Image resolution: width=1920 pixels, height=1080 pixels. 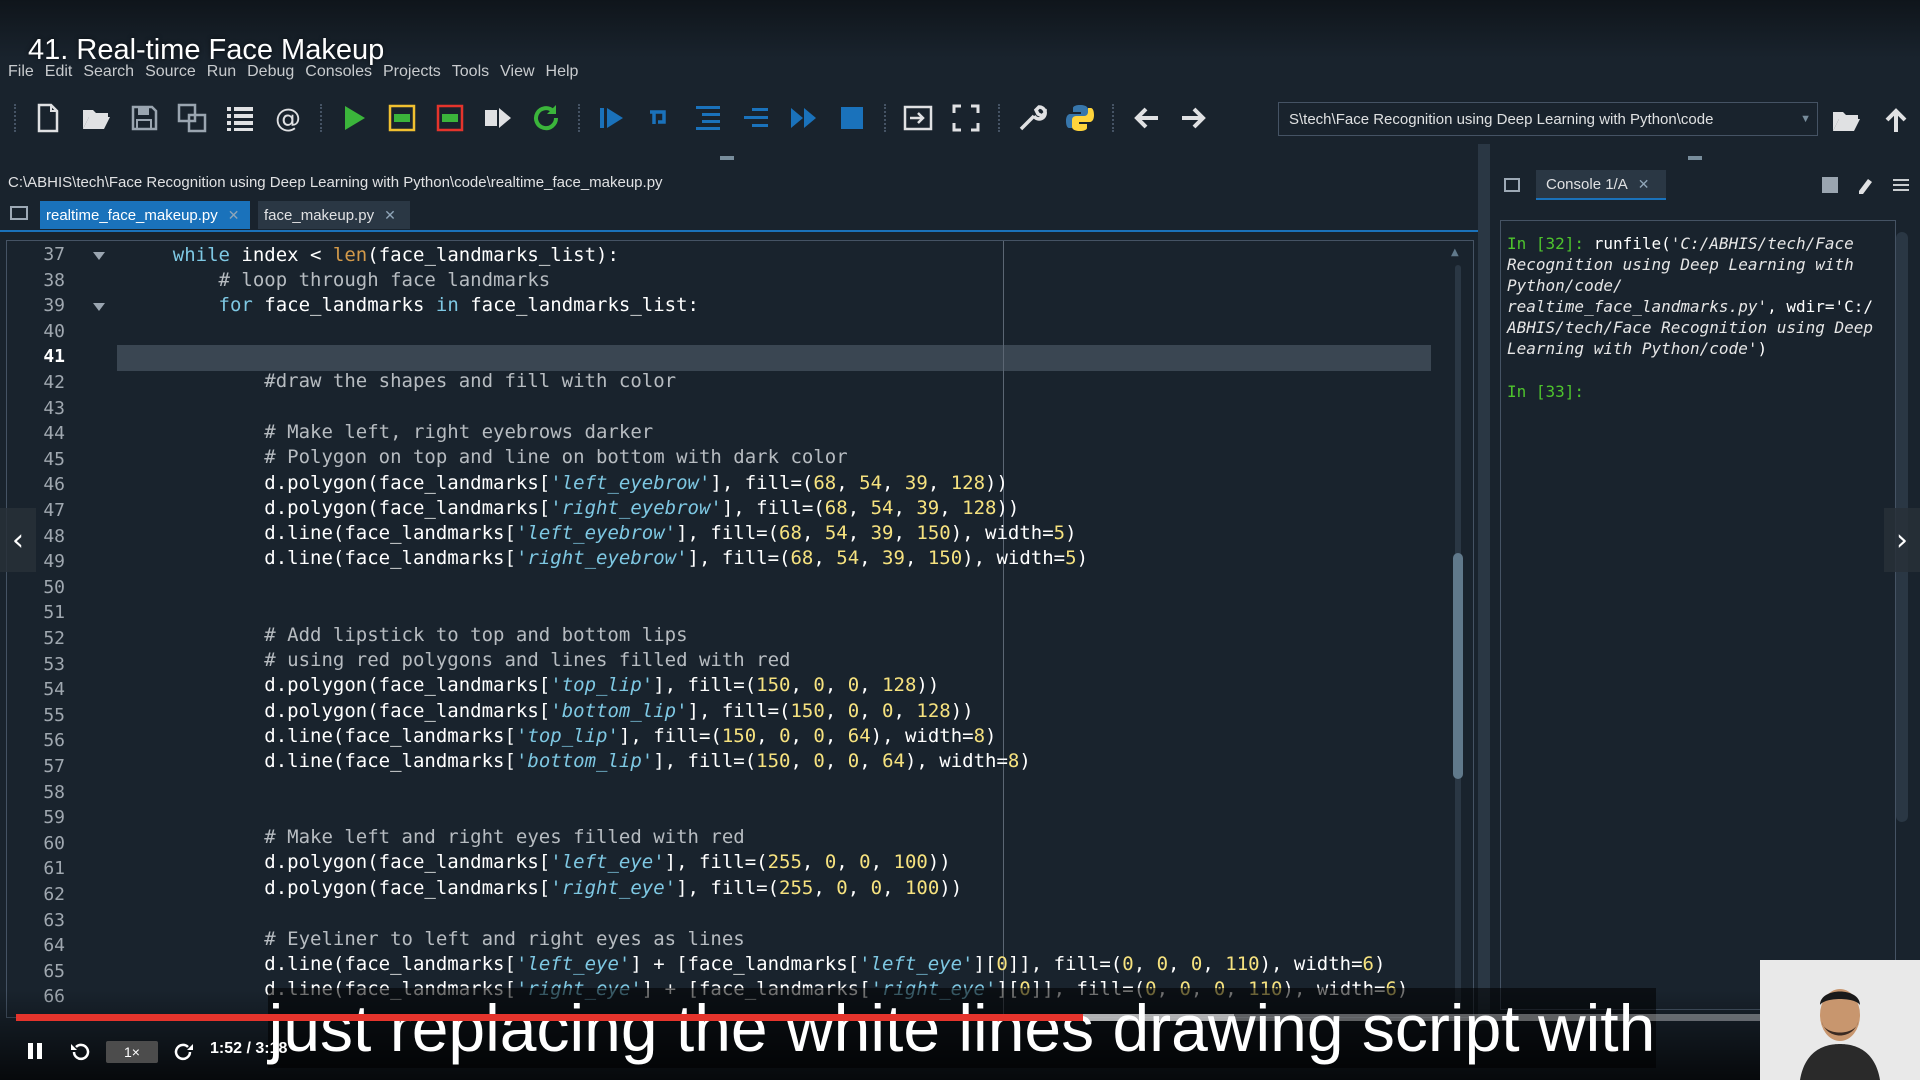 I want to click on line-number: 65, so click(x=54, y=971).